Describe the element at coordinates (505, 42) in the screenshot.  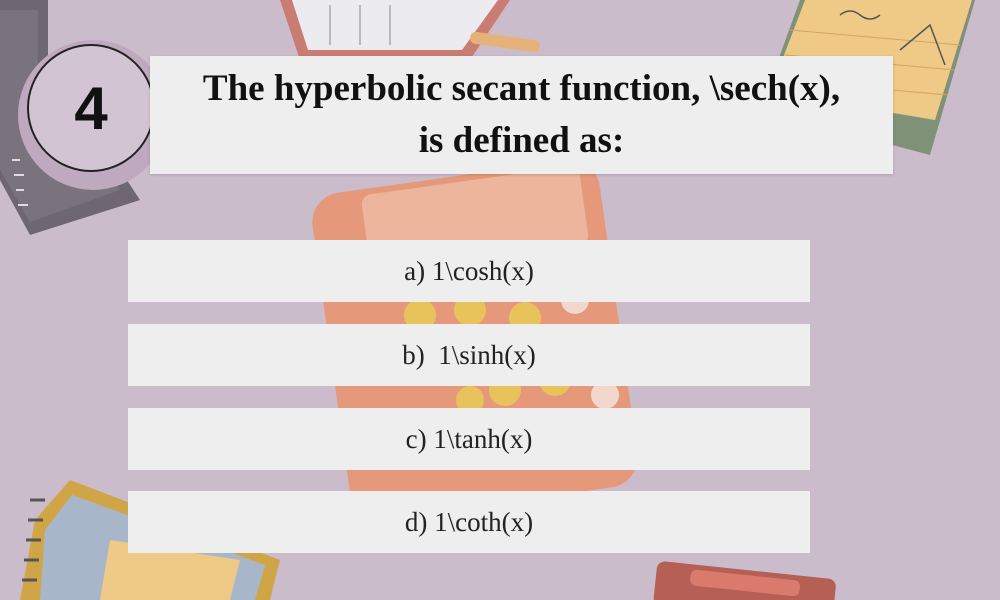
I see `pen-illustration` at that location.